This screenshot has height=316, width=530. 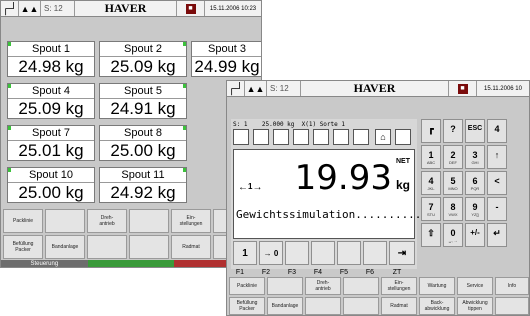 What do you see at coordinates (431, 209) in the screenshot?
I see `keypad-key-7: 7 STU` at bounding box center [431, 209].